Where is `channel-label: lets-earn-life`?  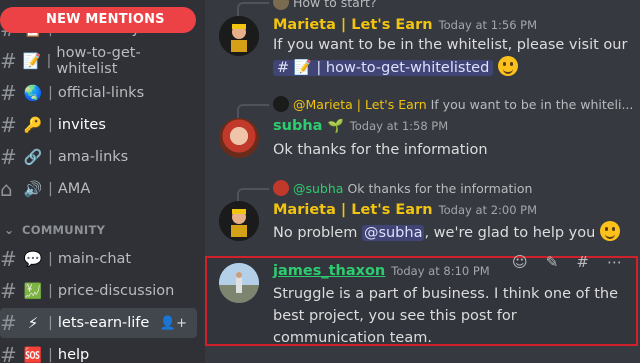 channel-label: lets-earn-life is located at coordinates (103, 323).